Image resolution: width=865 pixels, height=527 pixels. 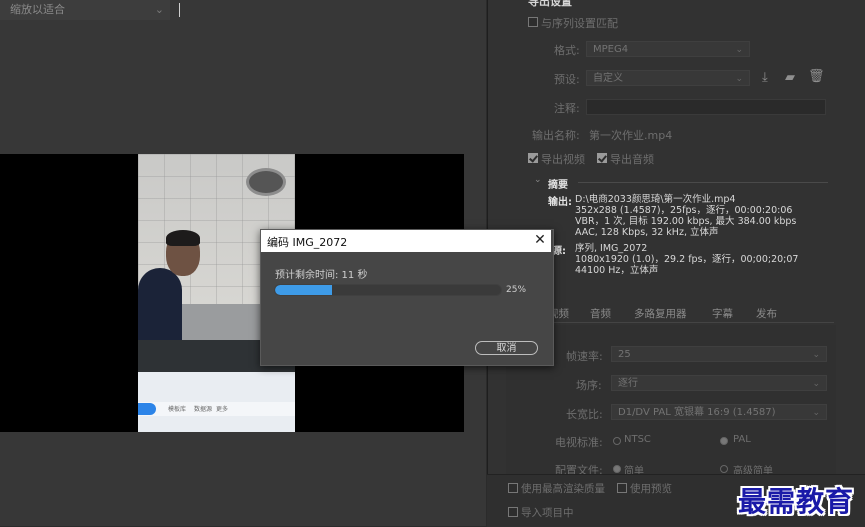 What do you see at coordinates (628, 383) in the screenshot?
I see `field-order-value: 逐行` at bounding box center [628, 383].